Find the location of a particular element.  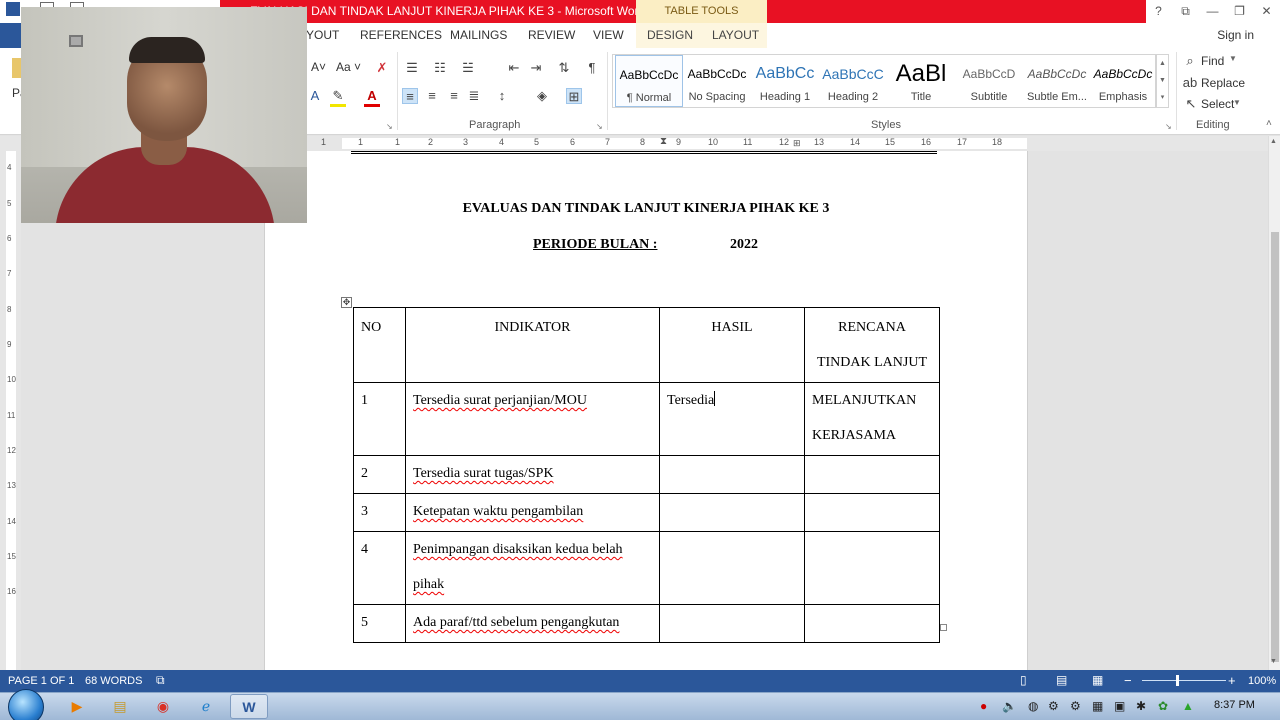

cell-hasil: Tersedia is located at coordinates (732, 419).